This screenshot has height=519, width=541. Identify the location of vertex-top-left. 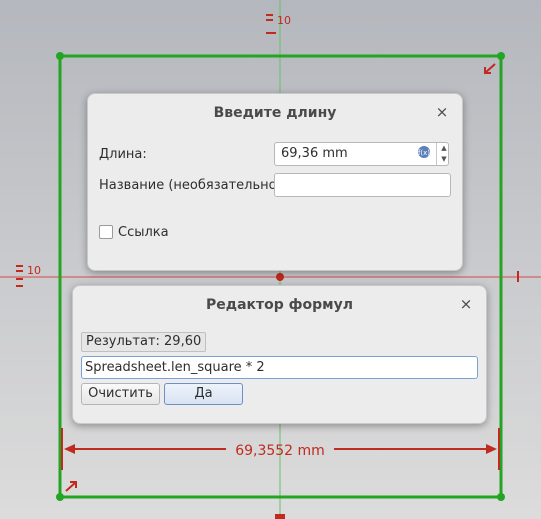
(60, 56).